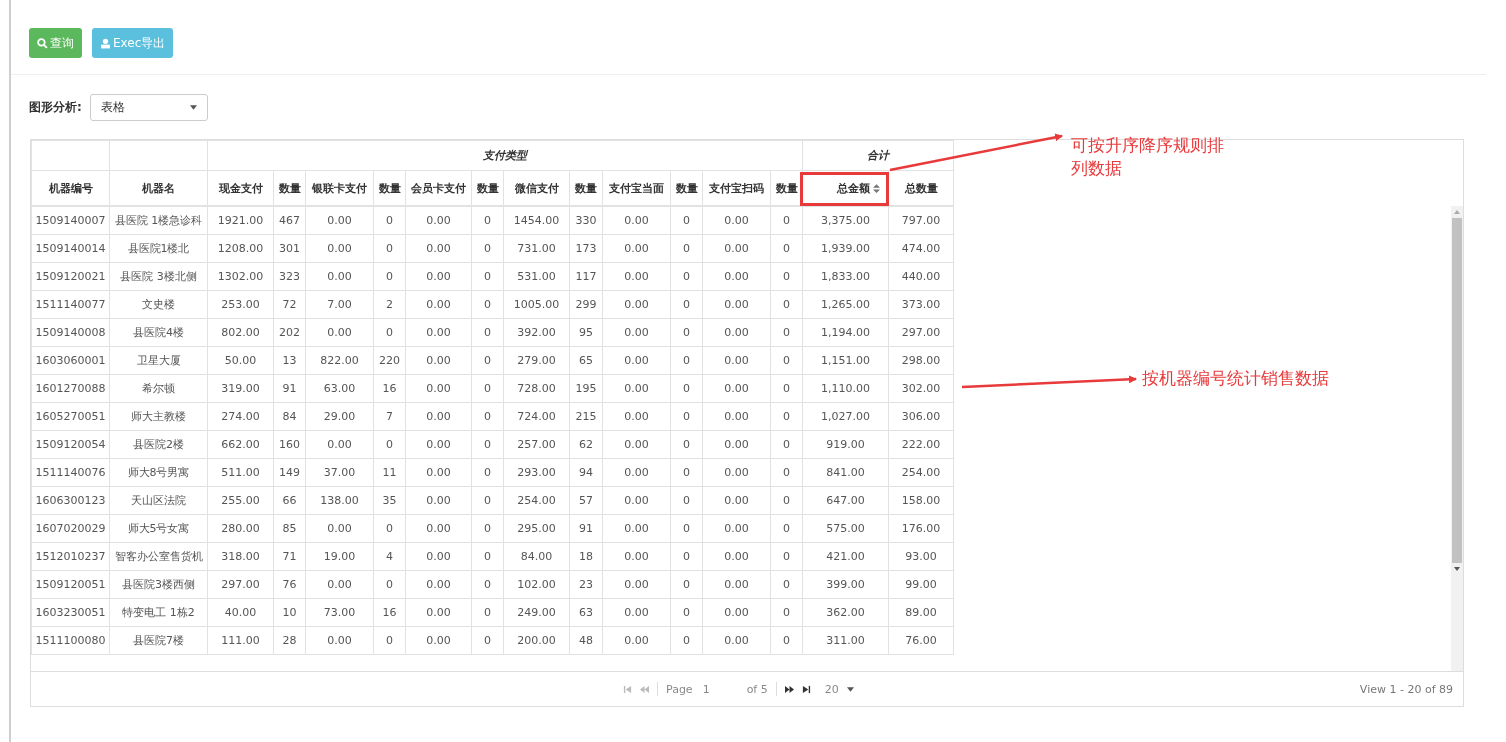  Describe the element at coordinates (289, 332) in the screenshot. I see `table-cell: 202` at that location.